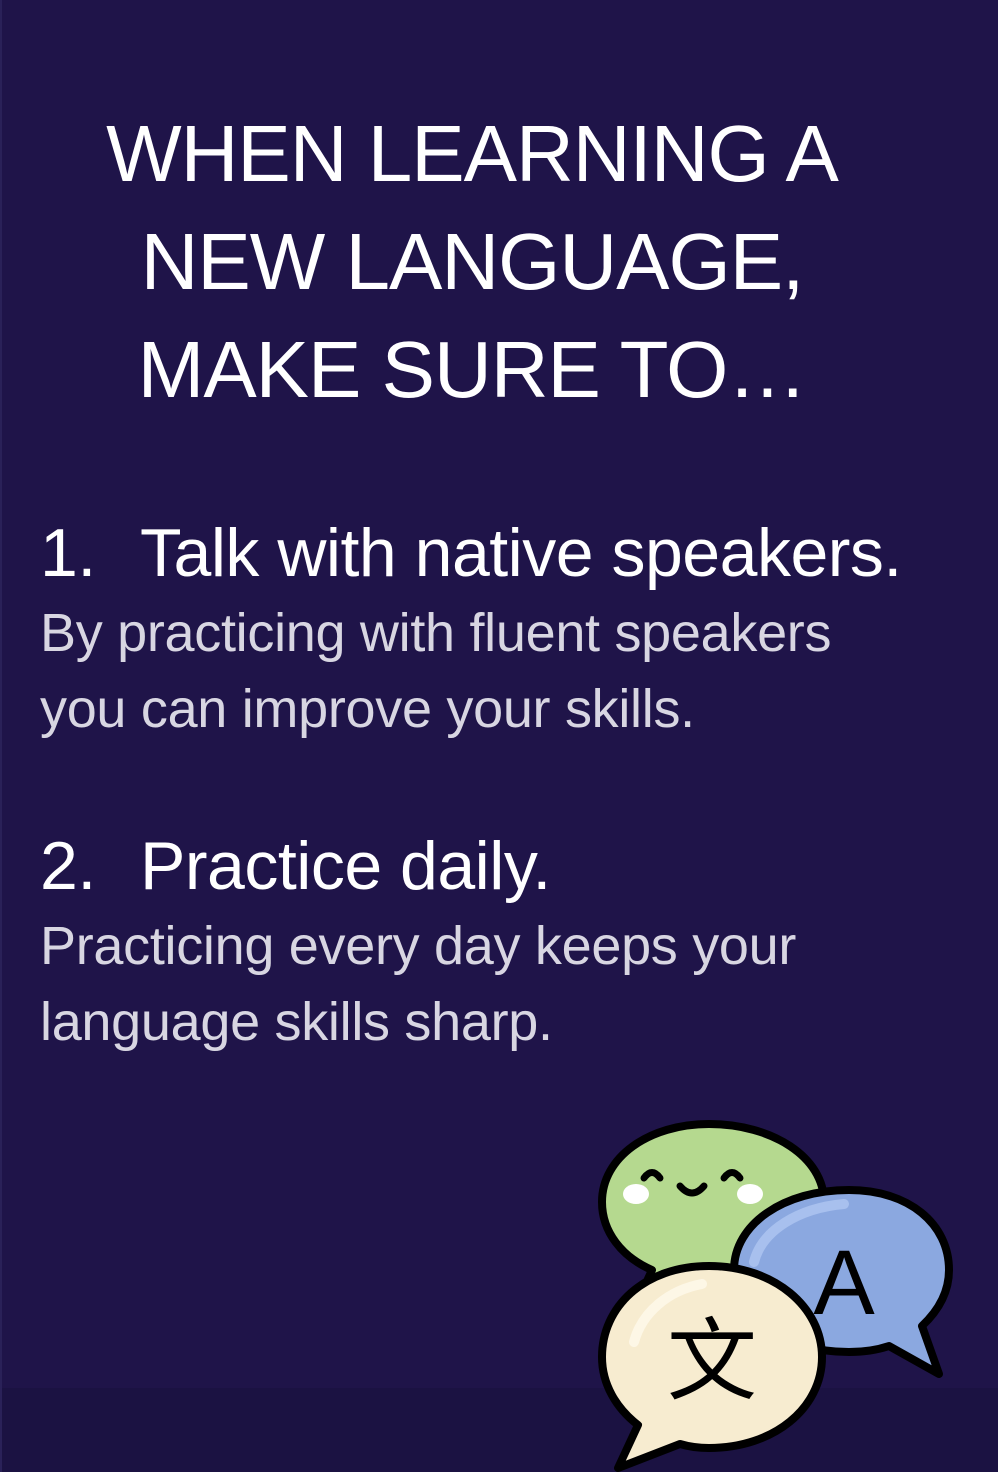 The image size is (998, 1472). What do you see at coordinates (472, 153) in the screenshot?
I see `title-line-1: WHEN LEARNING A` at bounding box center [472, 153].